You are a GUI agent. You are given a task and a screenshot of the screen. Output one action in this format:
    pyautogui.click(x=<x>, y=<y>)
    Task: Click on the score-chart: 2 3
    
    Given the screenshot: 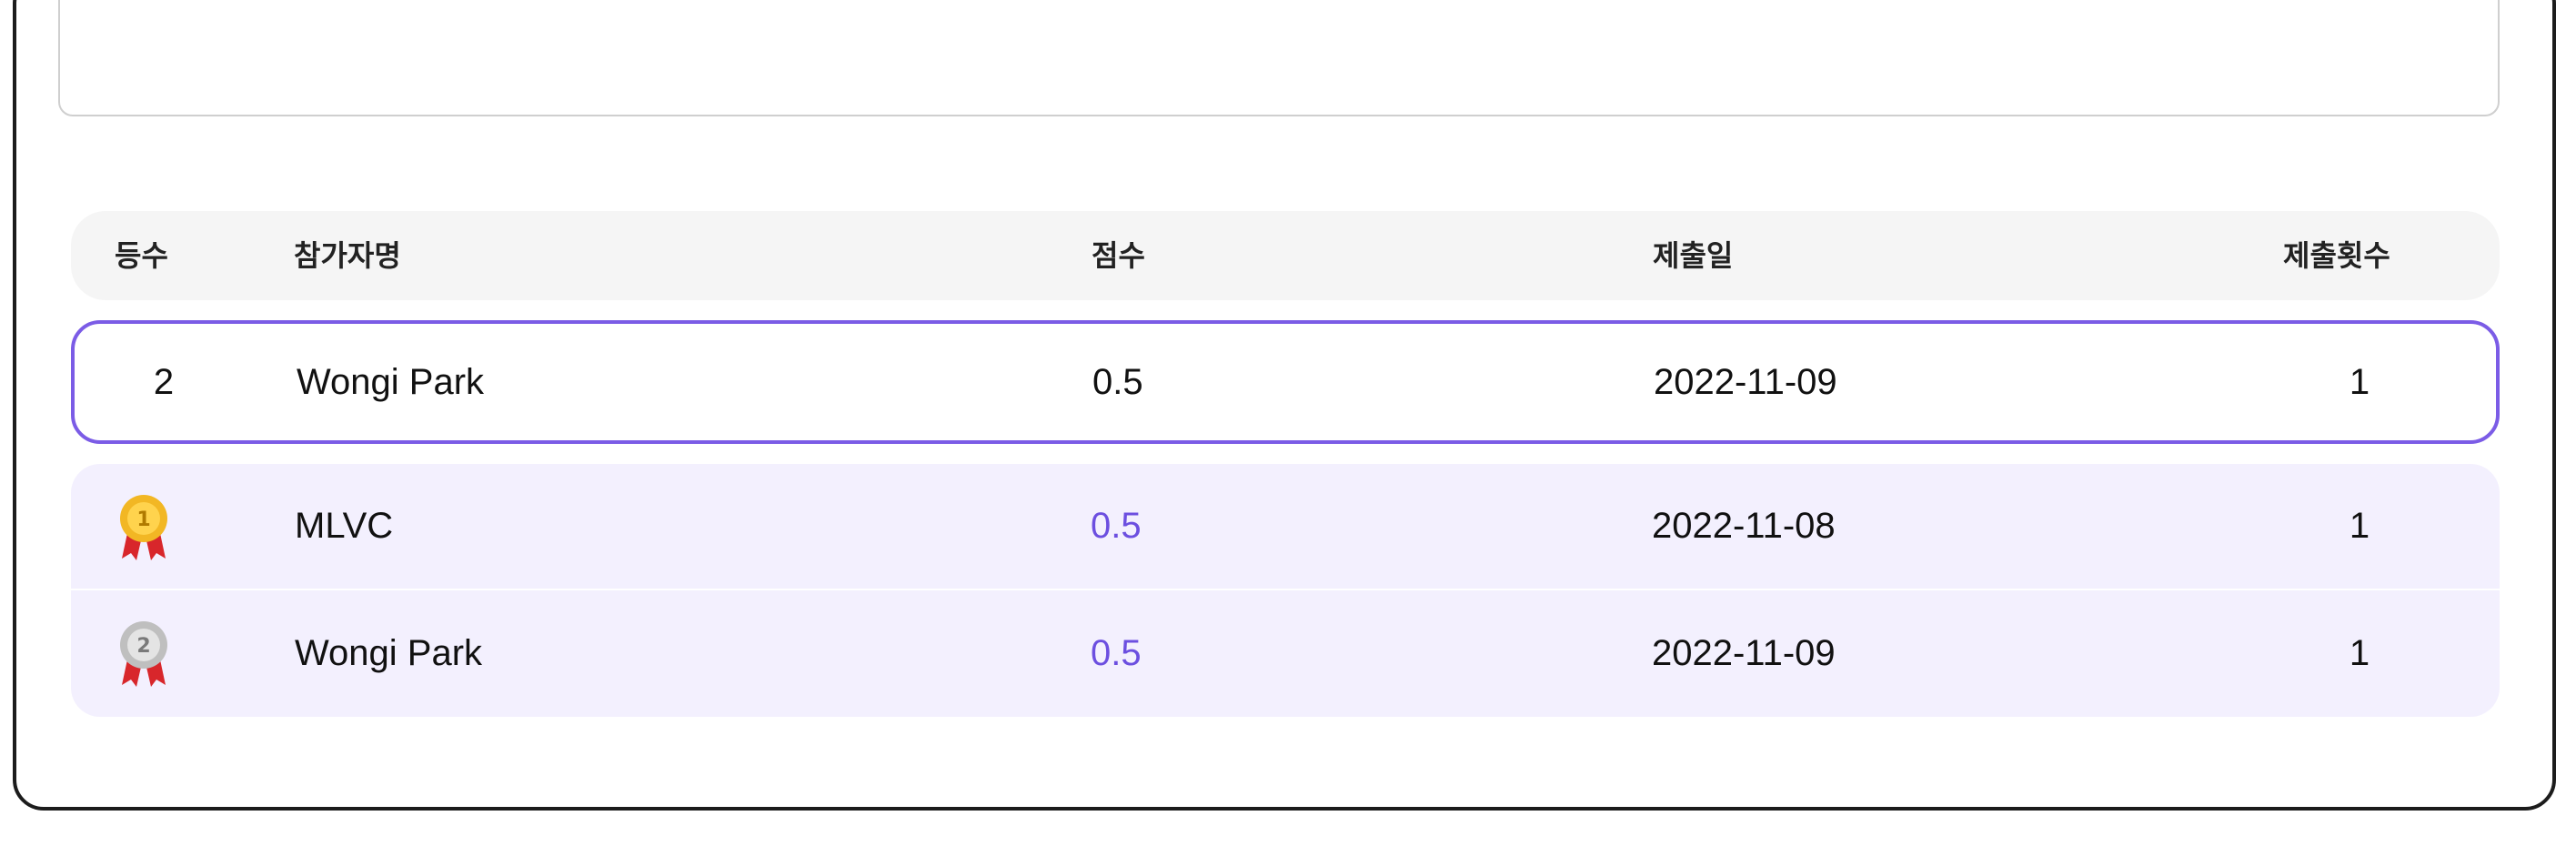 What is the action you would take?
    pyautogui.click(x=1279, y=58)
    